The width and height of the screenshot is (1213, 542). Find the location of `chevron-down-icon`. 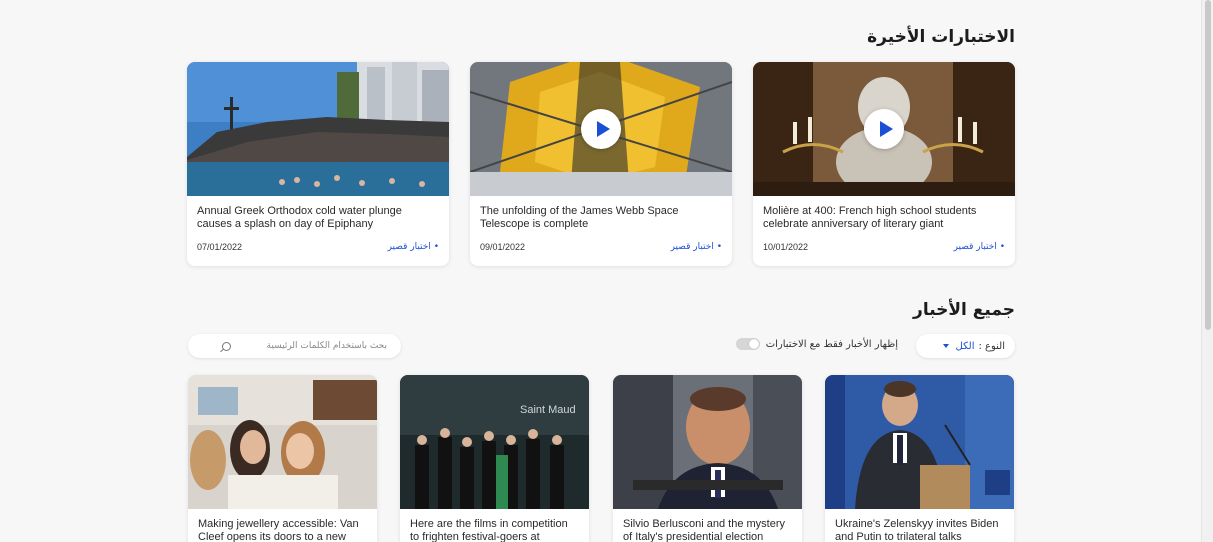

chevron-down-icon is located at coordinates (945, 346).